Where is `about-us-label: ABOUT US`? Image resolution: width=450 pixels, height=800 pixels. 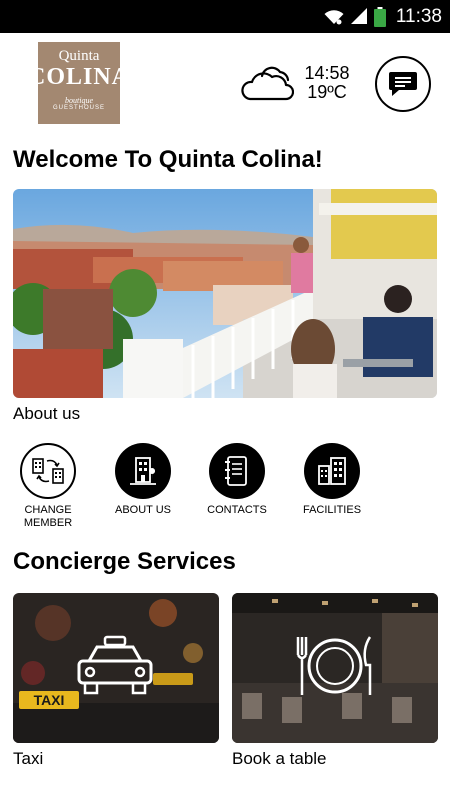 about-us-label: ABOUT US is located at coordinates (143, 510).